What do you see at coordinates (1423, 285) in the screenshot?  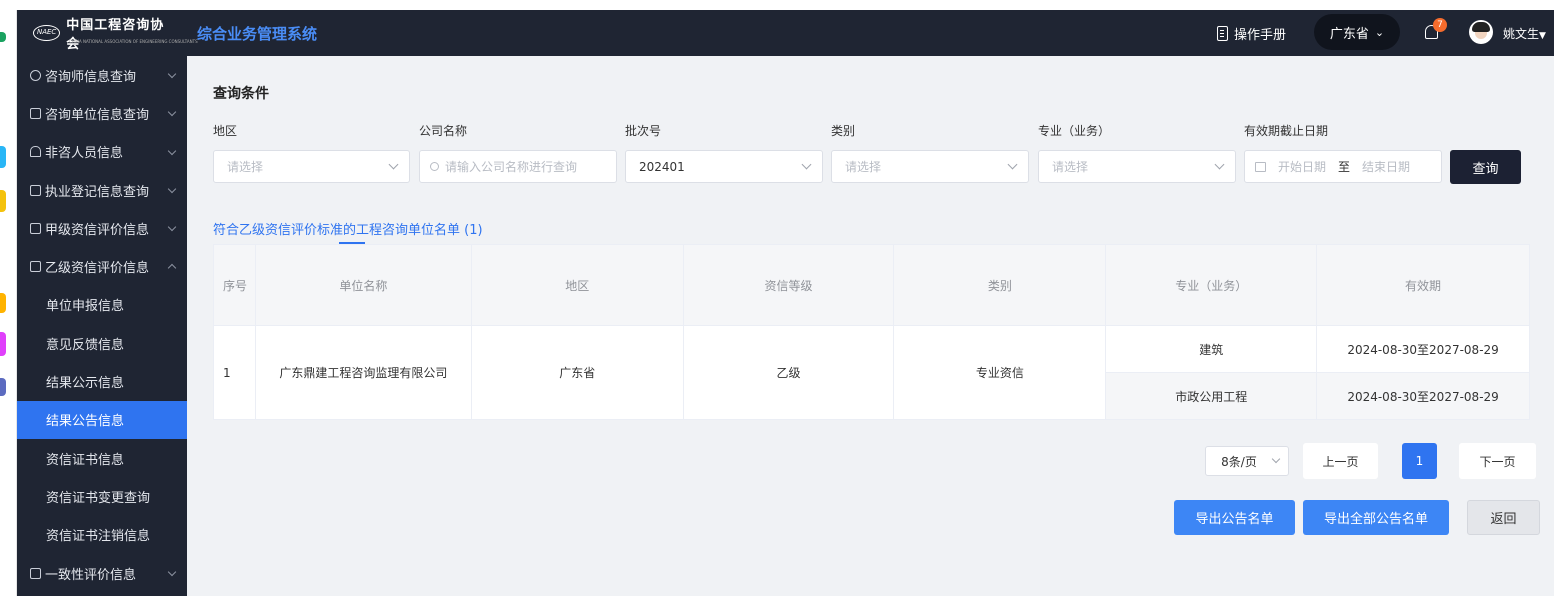 I see `column-header: 有效期` at bounding box center [1423, 285].